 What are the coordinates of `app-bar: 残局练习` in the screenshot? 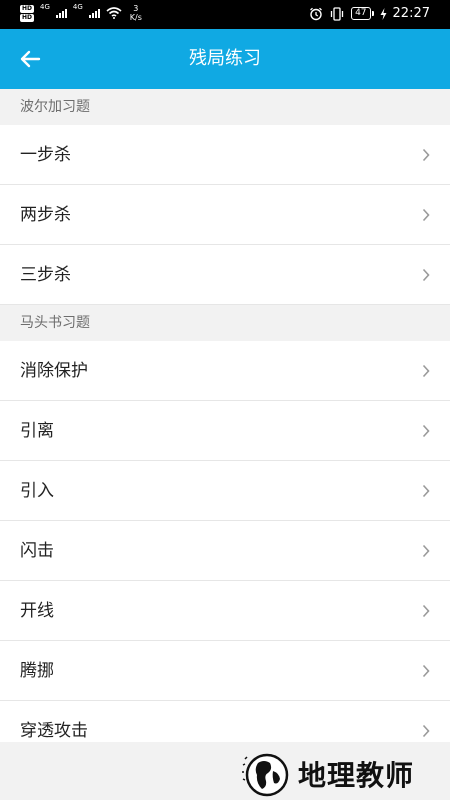 It's located at (225, 59).